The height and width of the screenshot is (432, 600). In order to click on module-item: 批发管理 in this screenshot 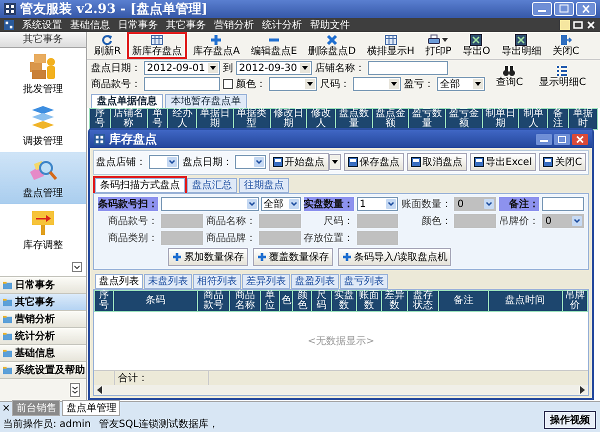, I will do `click(43, 74)`.